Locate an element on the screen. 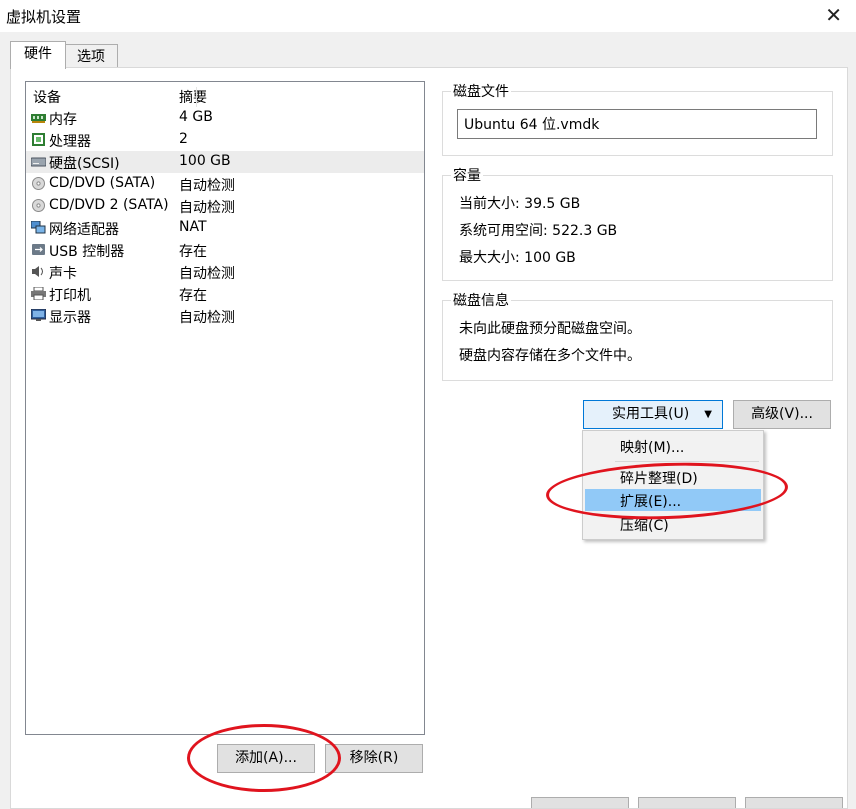 The width and height of the screenshot is (856, 809). device-name: 硬盘(SCSI) is located at coordinates (84, 164).